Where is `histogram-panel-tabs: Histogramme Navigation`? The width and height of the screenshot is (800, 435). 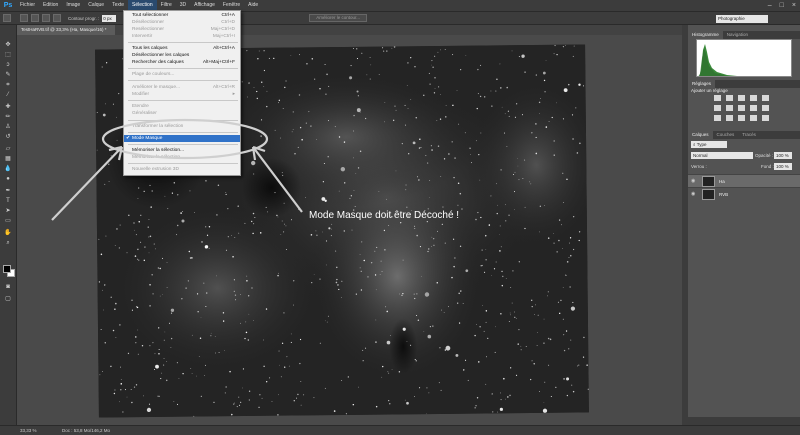 histogram-panel-tabs: Histogramme Navigation is located at coordinates (744, 35).